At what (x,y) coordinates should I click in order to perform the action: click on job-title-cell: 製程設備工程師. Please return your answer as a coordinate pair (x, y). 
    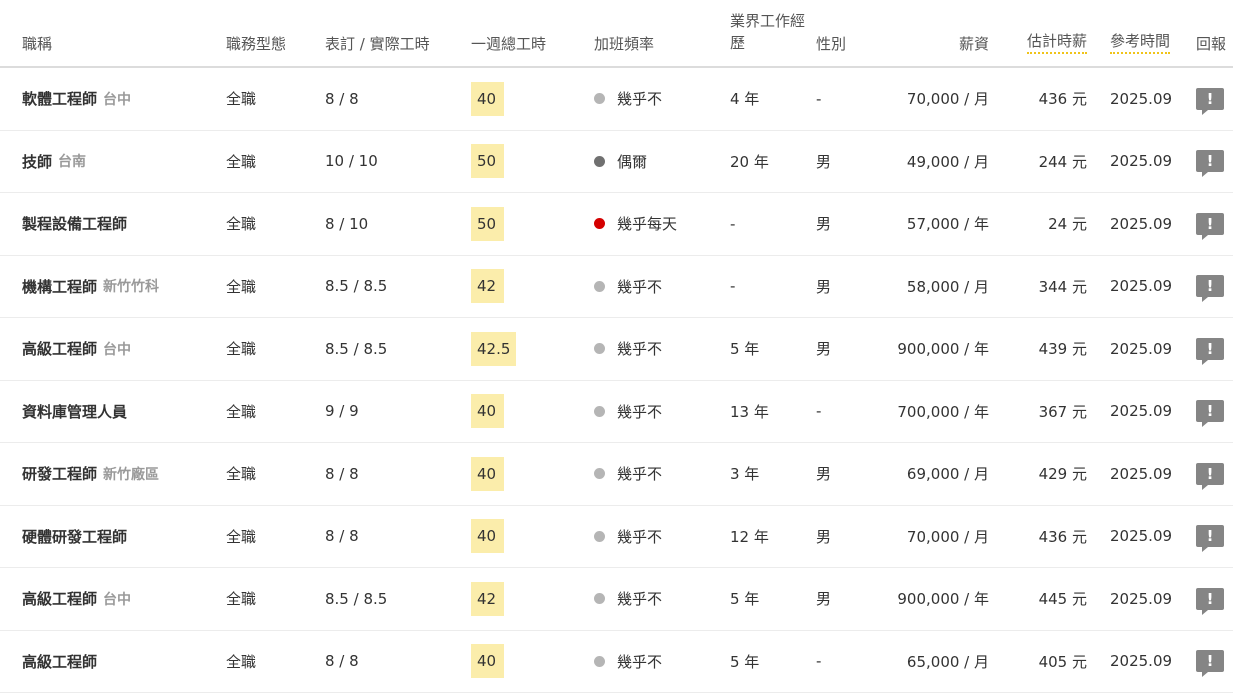
    Looking at the image, I should click on (77, 224).